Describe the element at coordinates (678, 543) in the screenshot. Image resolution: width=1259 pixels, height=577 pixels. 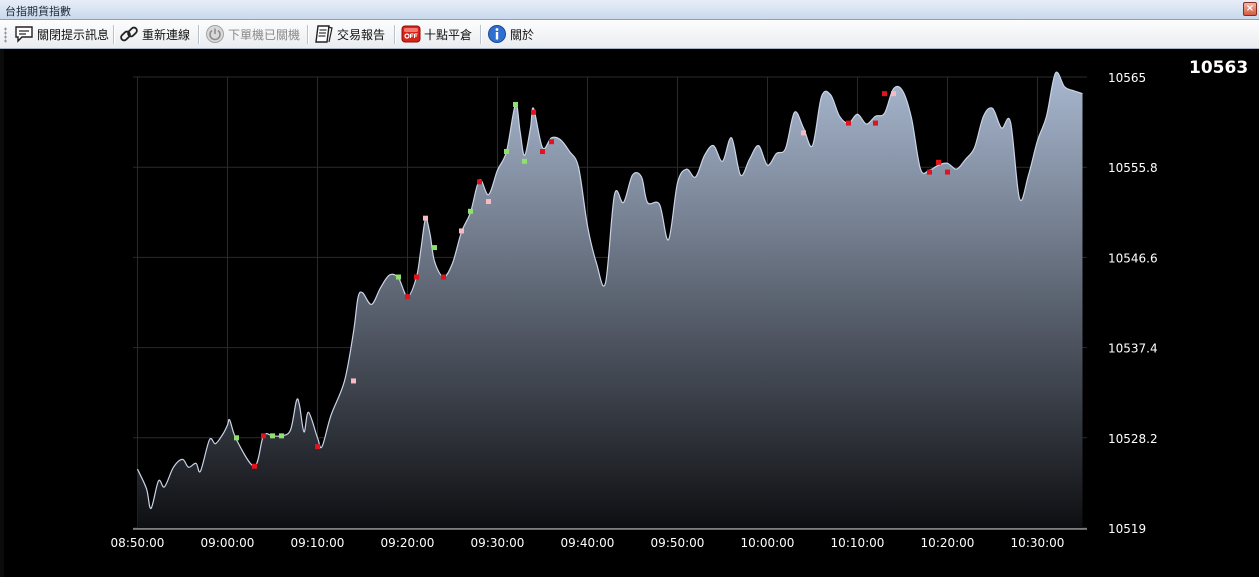
I see `x-tick-label: 09:50:00` at that location.